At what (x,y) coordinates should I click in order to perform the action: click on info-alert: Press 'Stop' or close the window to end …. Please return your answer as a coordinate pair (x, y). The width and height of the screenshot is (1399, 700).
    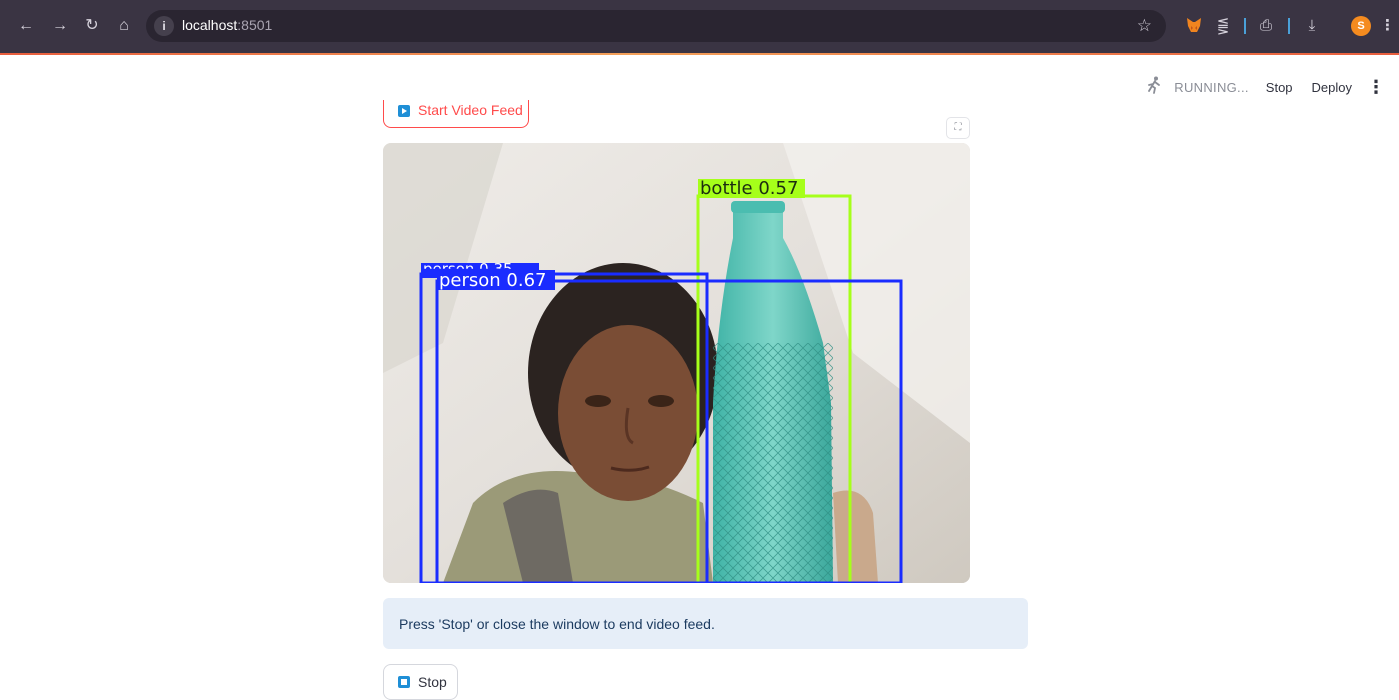
    Looking at the image, I should click on (705, 623).